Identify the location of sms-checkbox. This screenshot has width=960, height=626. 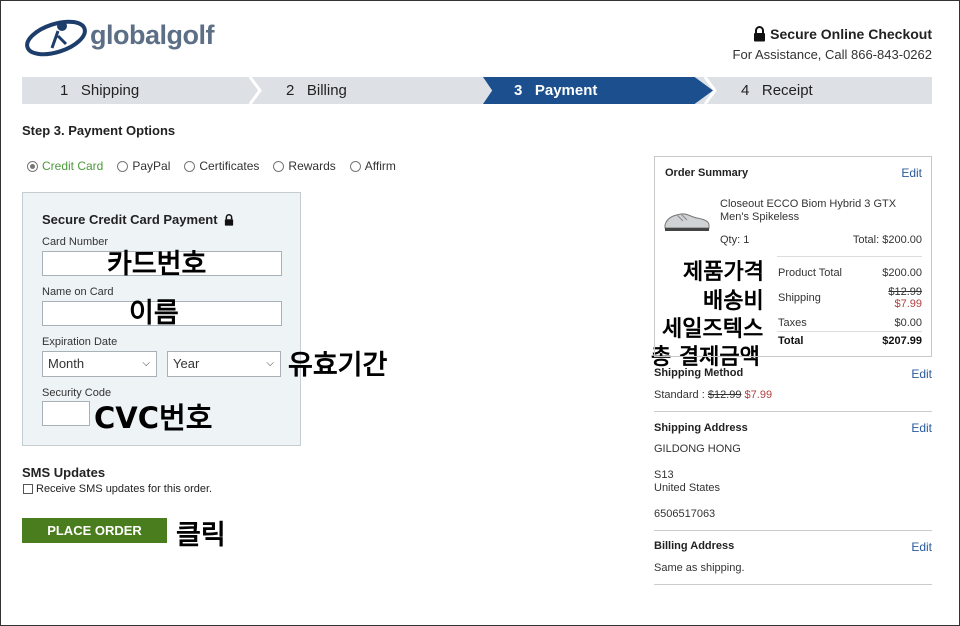
(28, 489).